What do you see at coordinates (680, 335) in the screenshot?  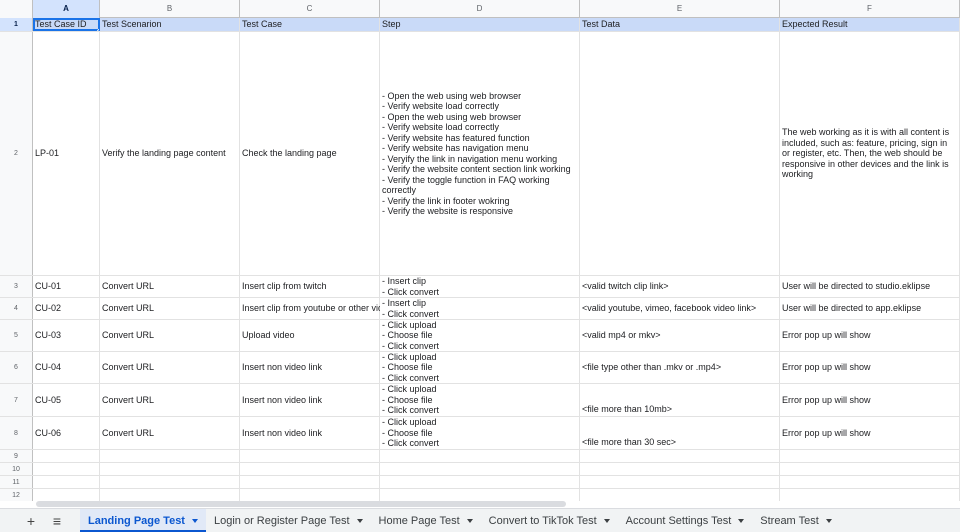 I see `cell-e5: <valid mp4 or mkv>` at bounding box center [680, 335].